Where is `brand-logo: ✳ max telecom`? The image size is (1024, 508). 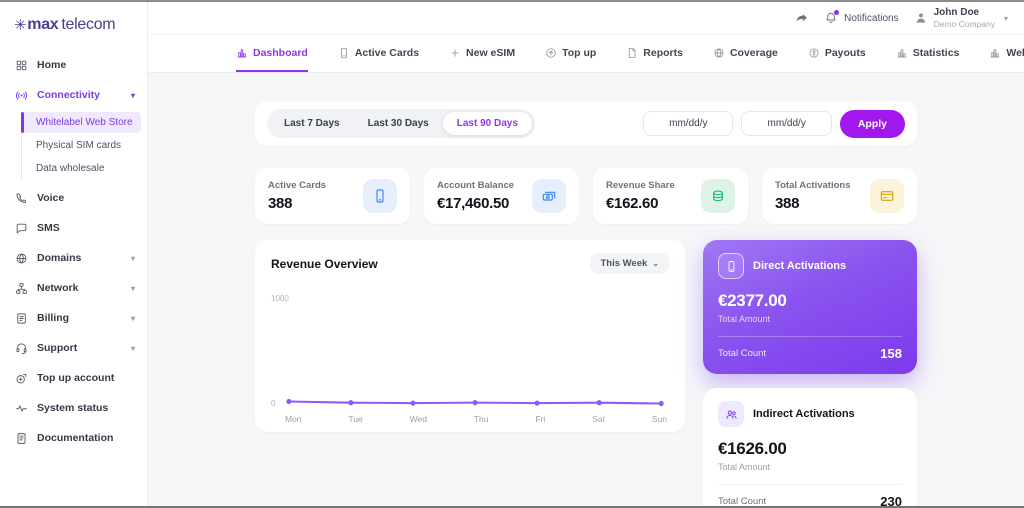
brand-logo: ✳ max telecom is located at coordinates (73, 26).